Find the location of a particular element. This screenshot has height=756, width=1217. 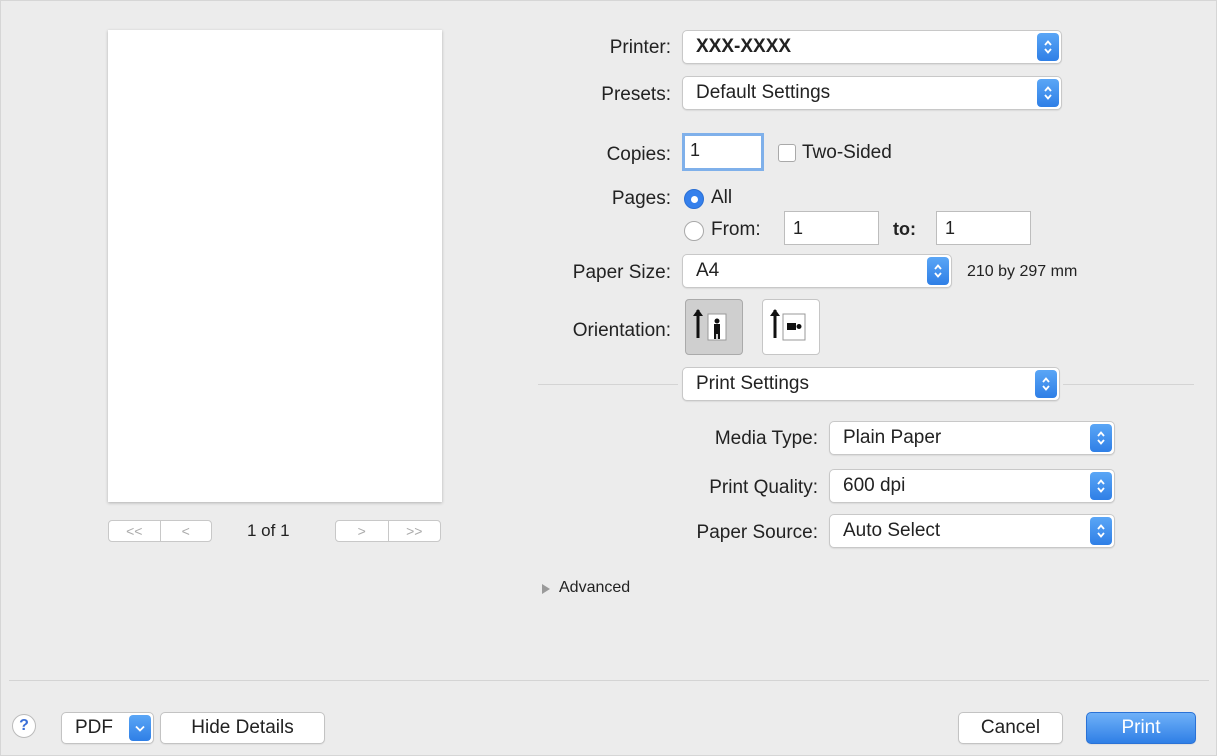

landscape-icon is located at coordinates (788, 325).